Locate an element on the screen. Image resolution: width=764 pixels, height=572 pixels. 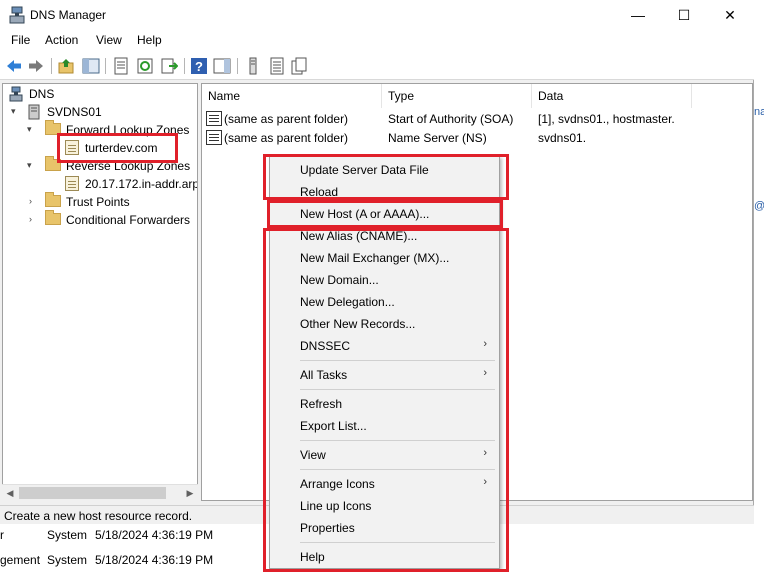
help-icon: ? is located at coordinates (199, 66).